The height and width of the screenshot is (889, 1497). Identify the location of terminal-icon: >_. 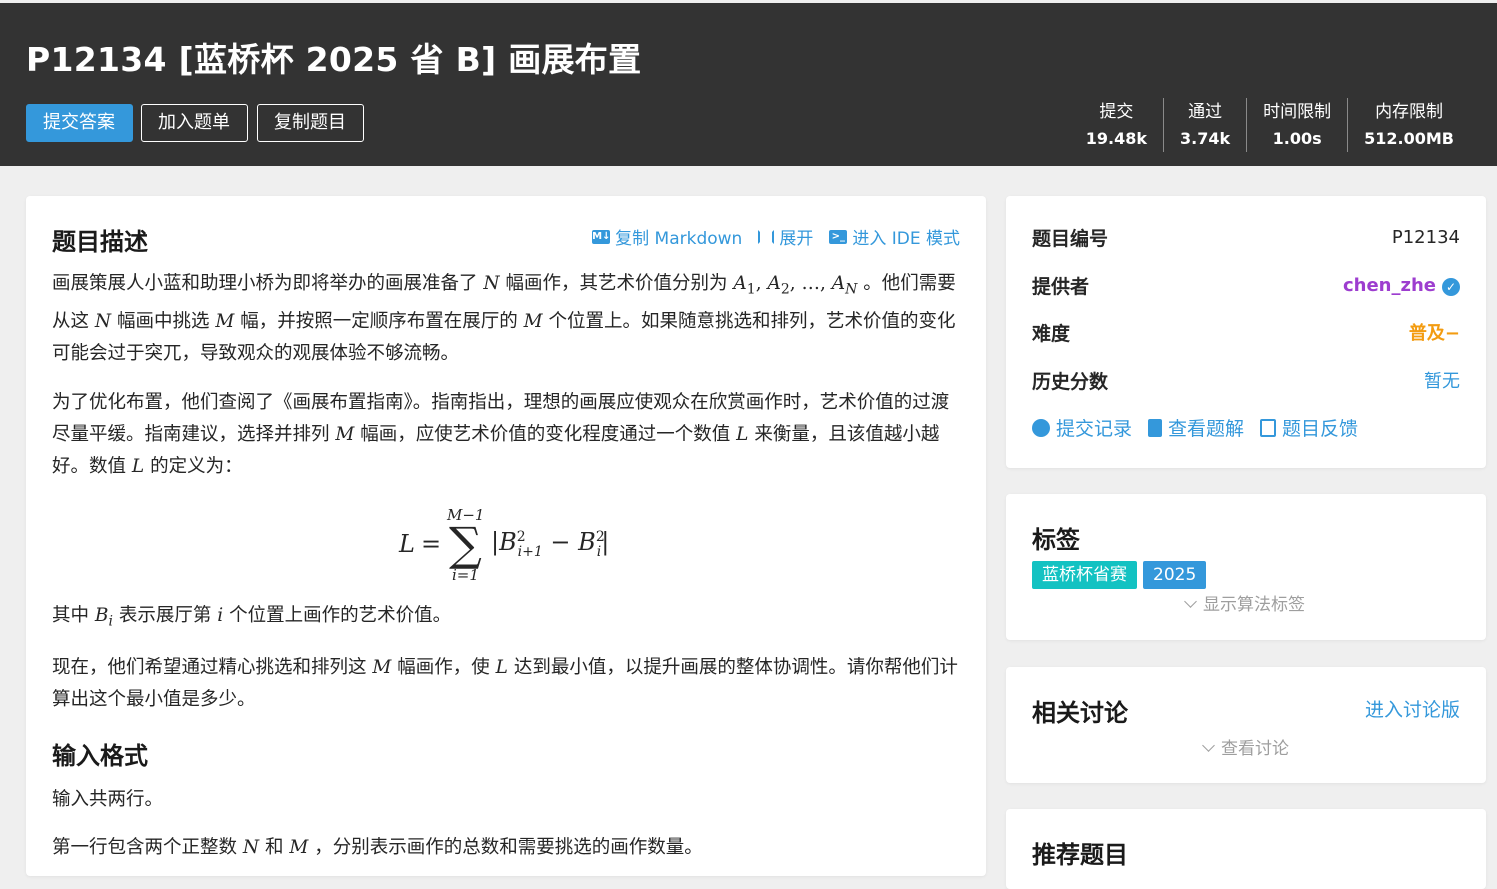
(838, 236).